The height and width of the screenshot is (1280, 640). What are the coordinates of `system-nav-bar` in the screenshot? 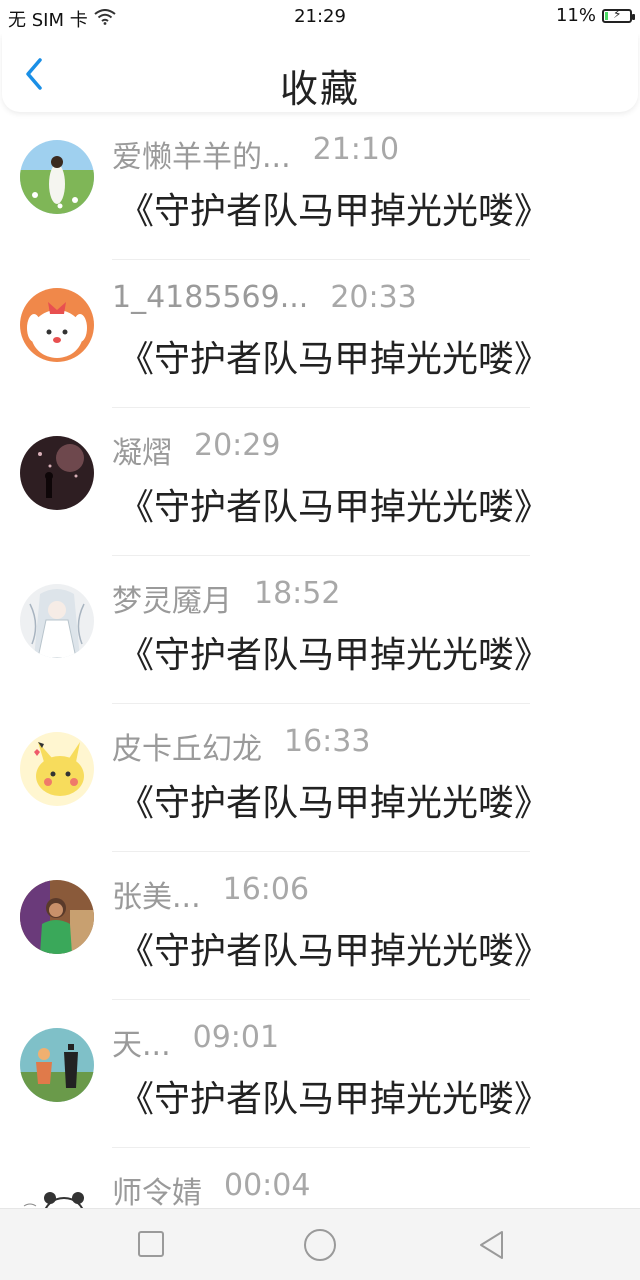 It's located at (320, 1244).